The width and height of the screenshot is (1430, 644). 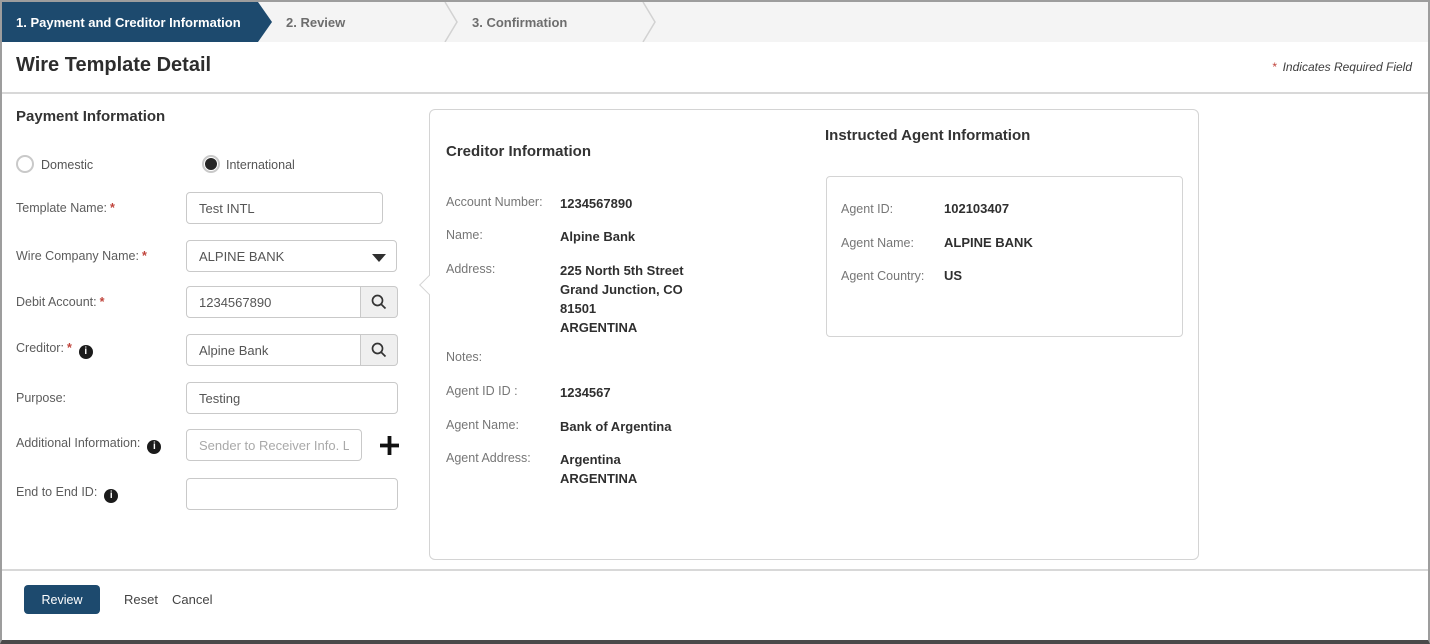 What do you see at coordinates (598, 236) in the screenshot?
I see `creditor-name-value: Alpine Bank` at bounding box center [598, 236].